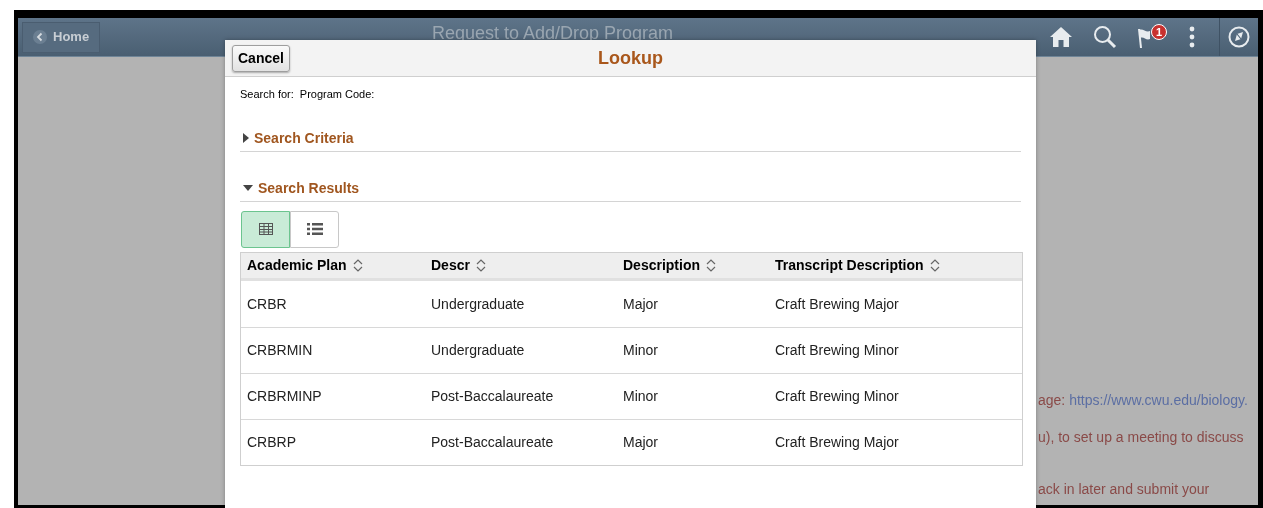  I want to click on grid-icon, so click(265, 229).